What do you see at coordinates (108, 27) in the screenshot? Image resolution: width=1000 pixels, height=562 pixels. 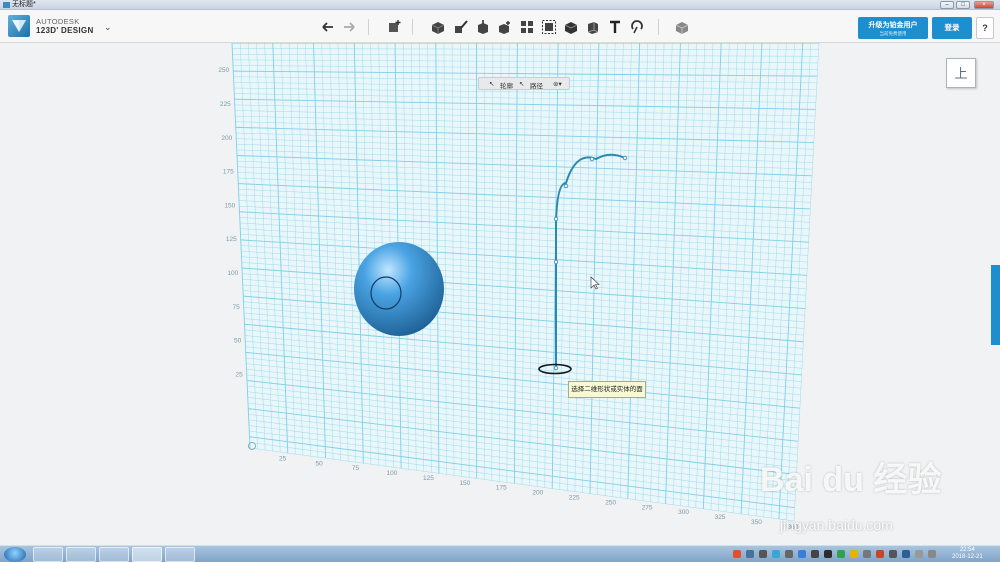 I see `app-menu-chevron-icon: ⌄` at bounding box center [108, 27].